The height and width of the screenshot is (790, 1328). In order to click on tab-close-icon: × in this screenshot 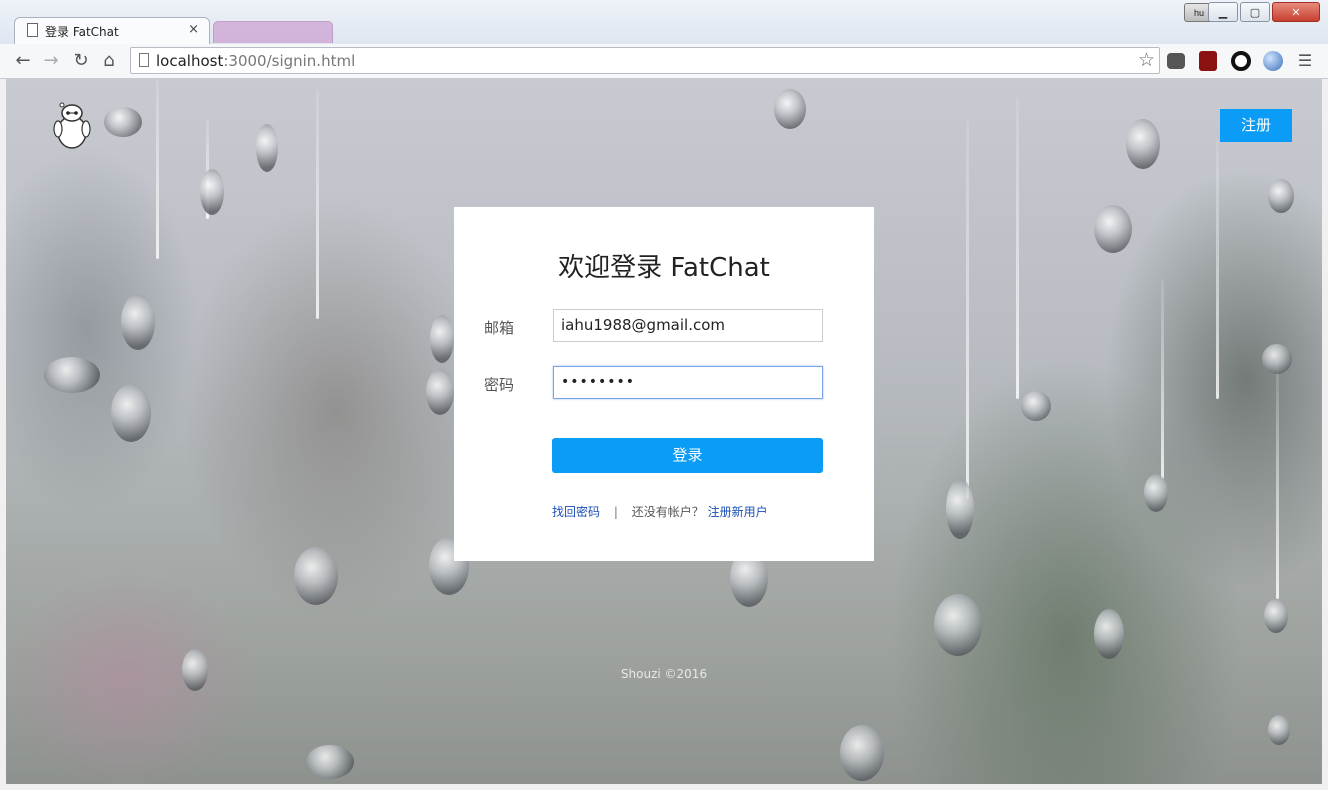, I will do `click(193, 29)`.